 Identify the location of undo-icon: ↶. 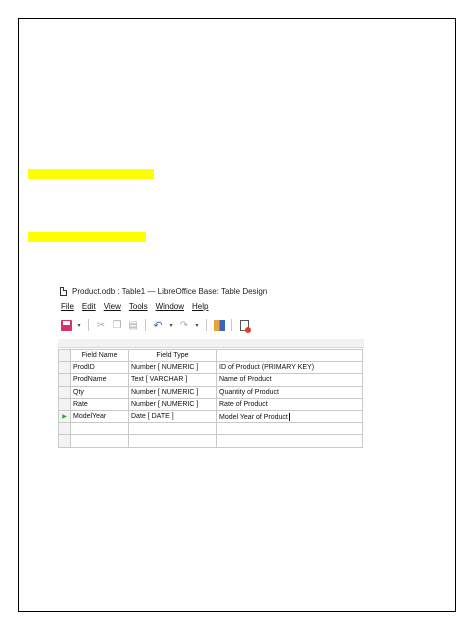
(158, 325).